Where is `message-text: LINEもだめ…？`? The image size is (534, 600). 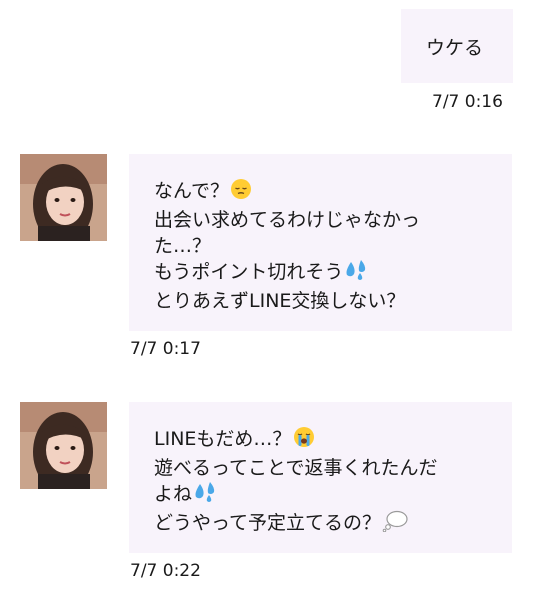 message-text: LINEもだめ…？ is located at coordinates (223, 439).